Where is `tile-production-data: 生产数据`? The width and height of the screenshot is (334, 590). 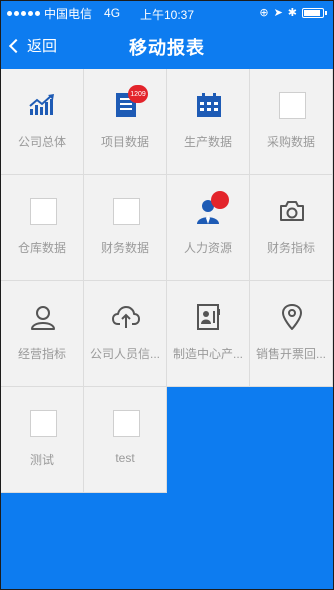 tile-production-data: 生产数据 is located at coordinates (208, 122).